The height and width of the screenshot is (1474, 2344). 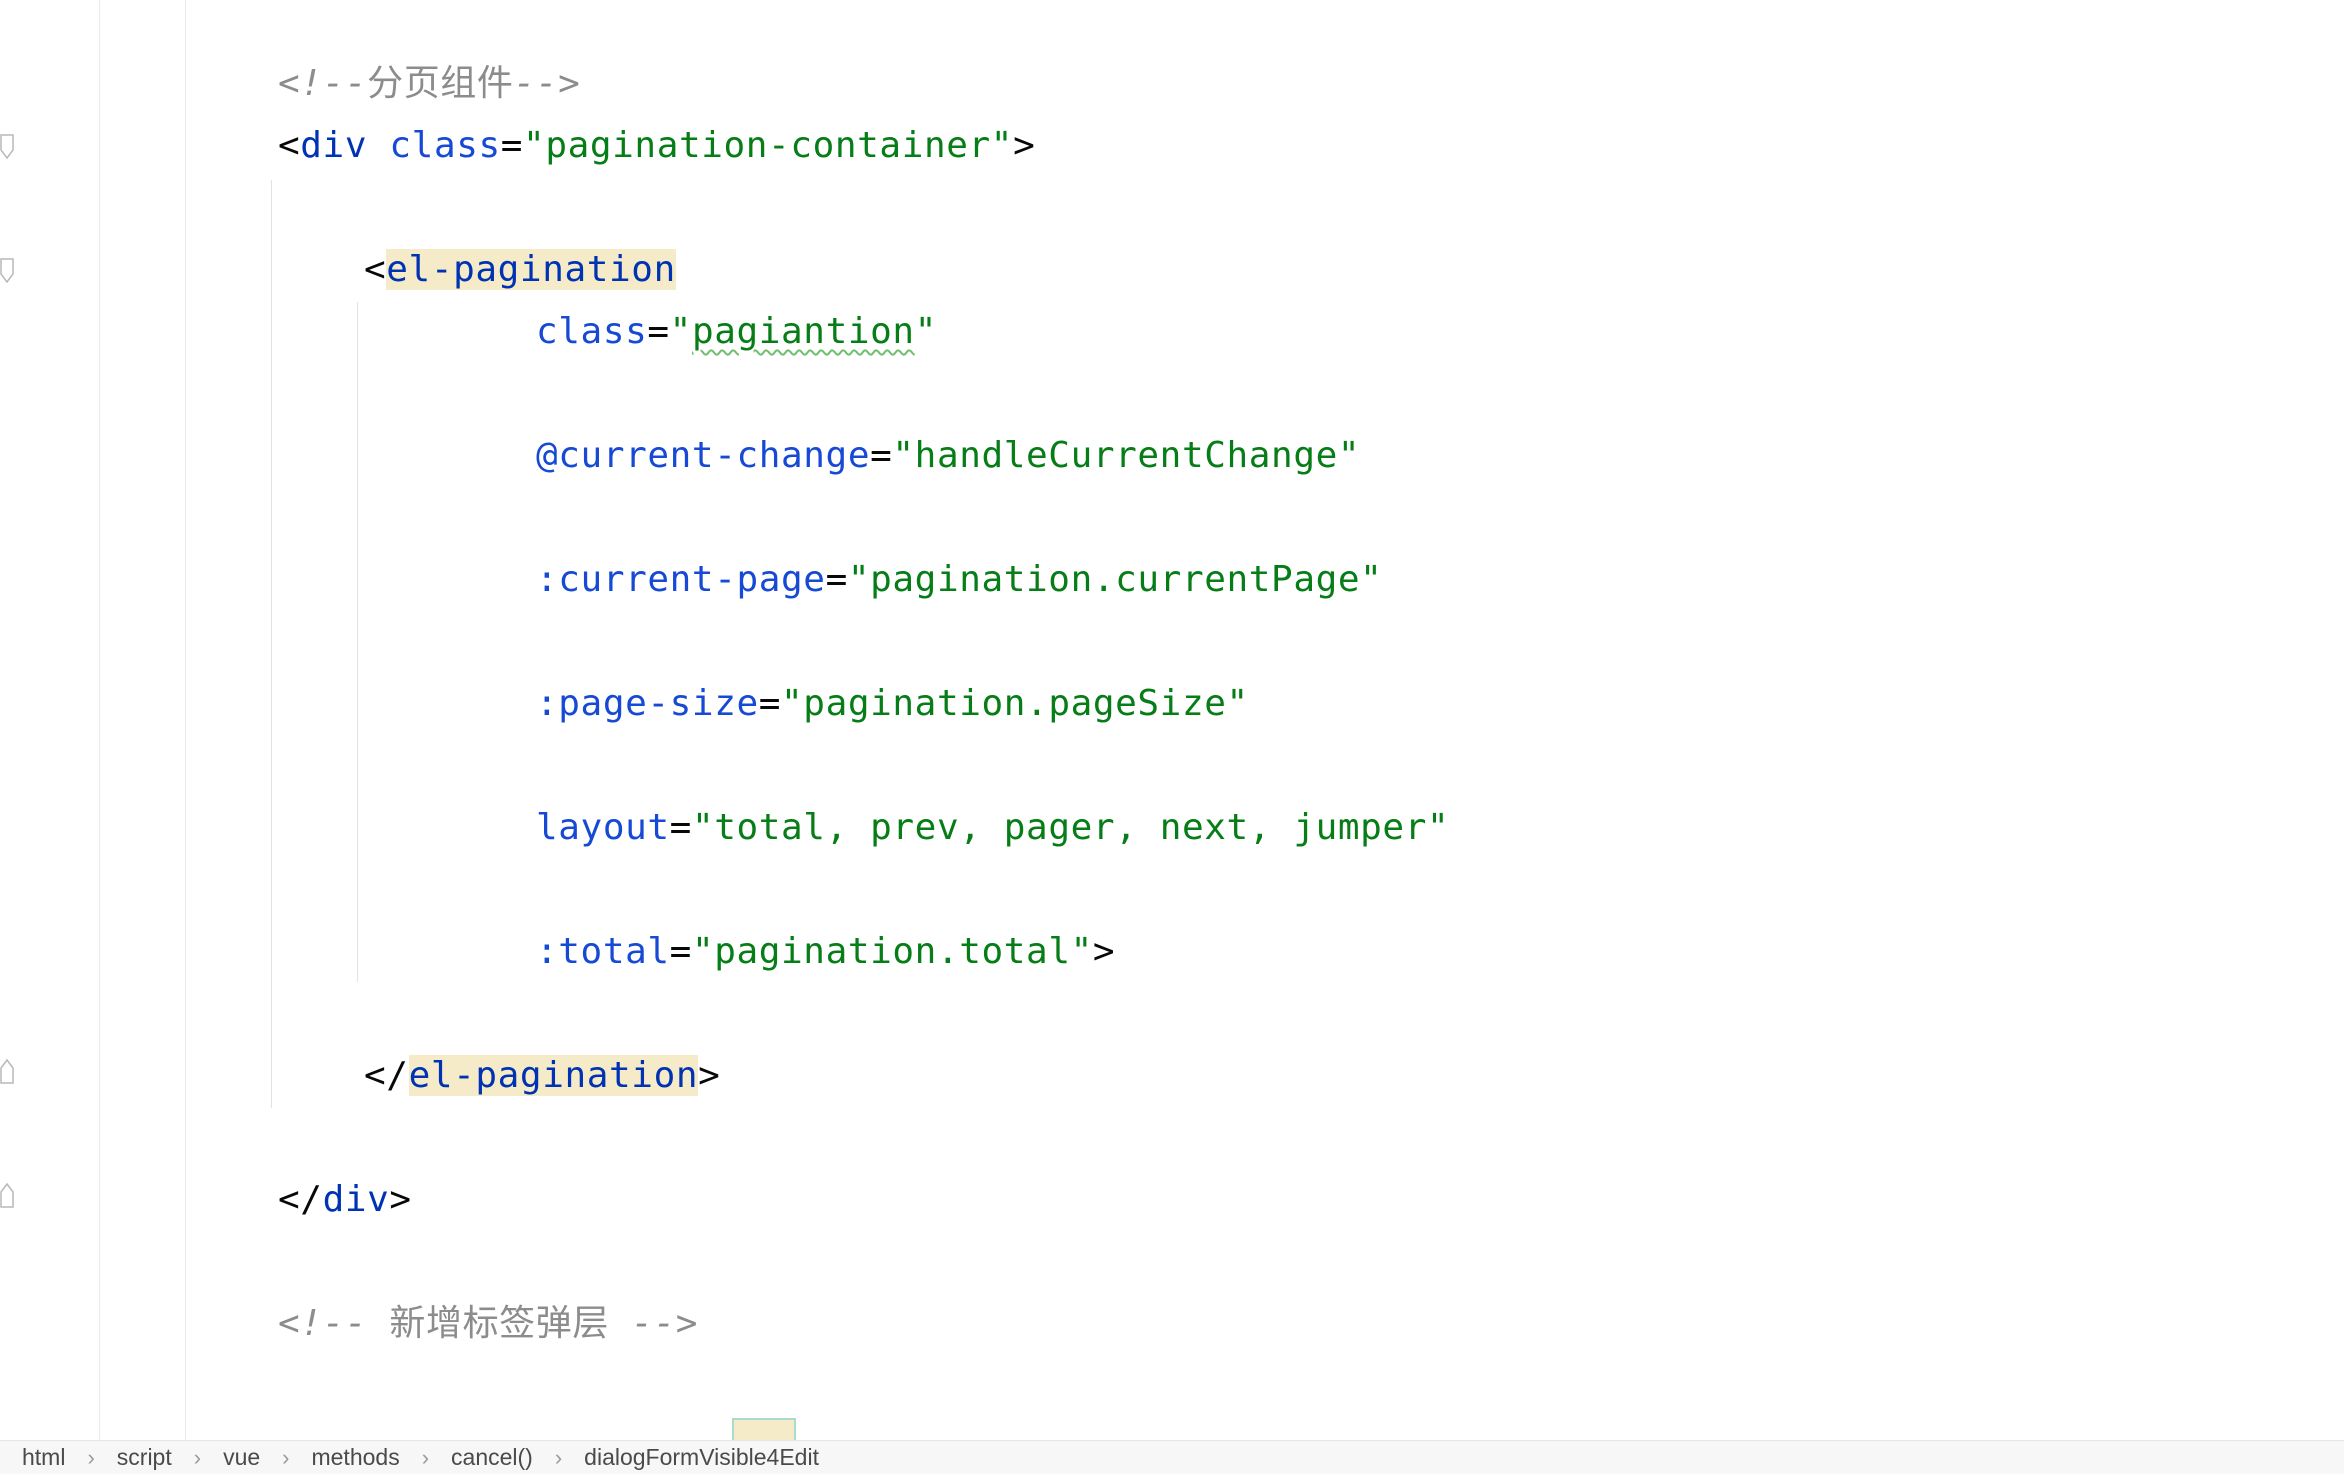 I want to click on code-token: layout, so click(x=603, y=827).